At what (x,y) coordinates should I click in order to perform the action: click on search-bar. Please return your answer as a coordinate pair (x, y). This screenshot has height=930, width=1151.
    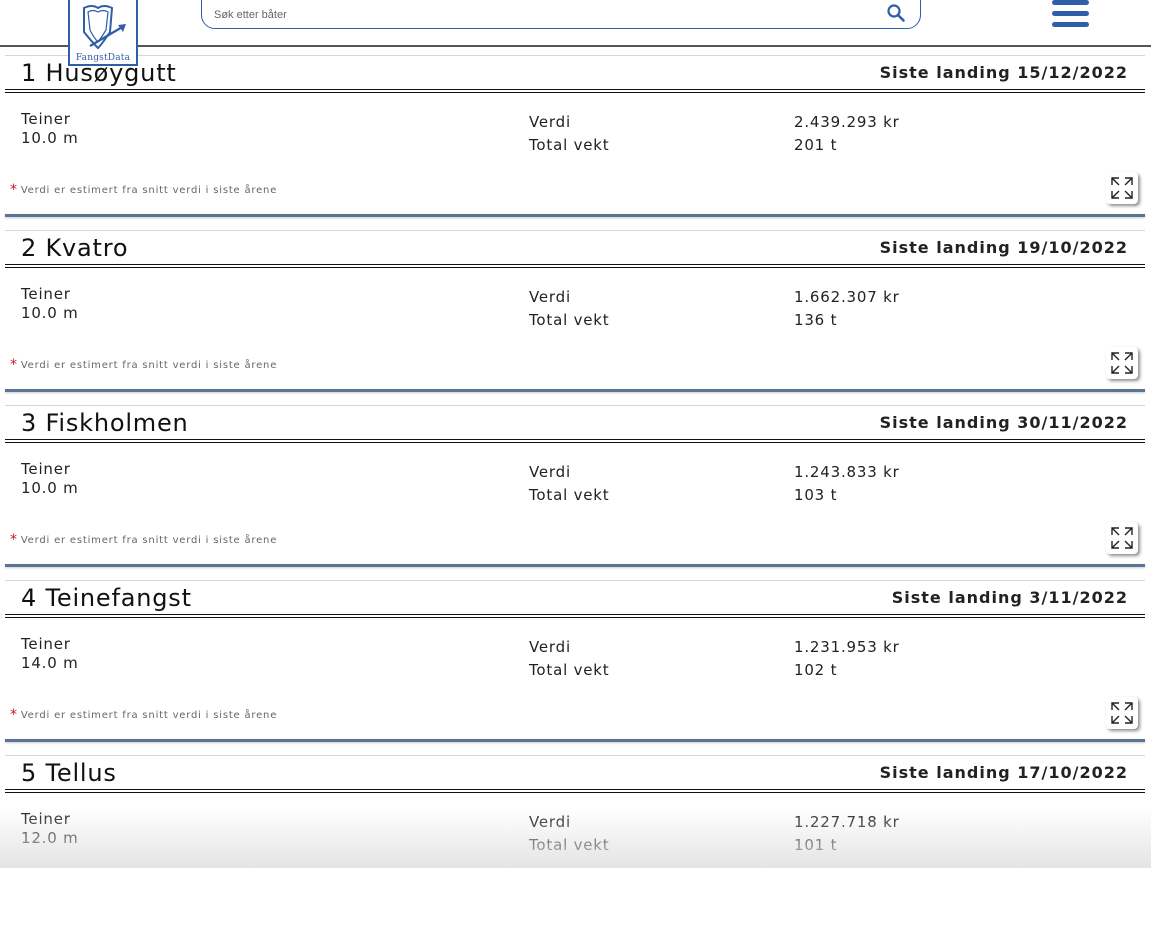
    Looking at the image, I should click on (561, 14).